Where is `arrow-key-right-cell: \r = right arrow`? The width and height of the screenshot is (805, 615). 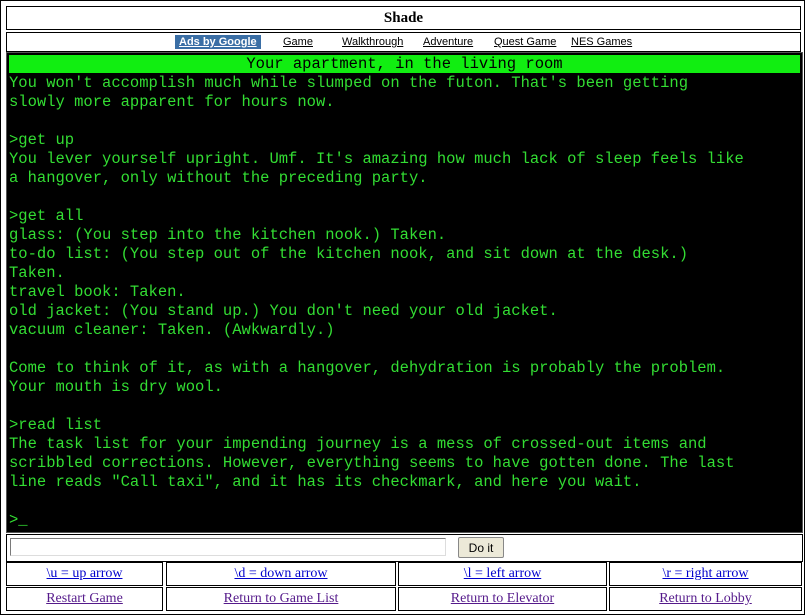 arrow-key-right-cell: \r = right arrow is located at coordinates (705, 574).